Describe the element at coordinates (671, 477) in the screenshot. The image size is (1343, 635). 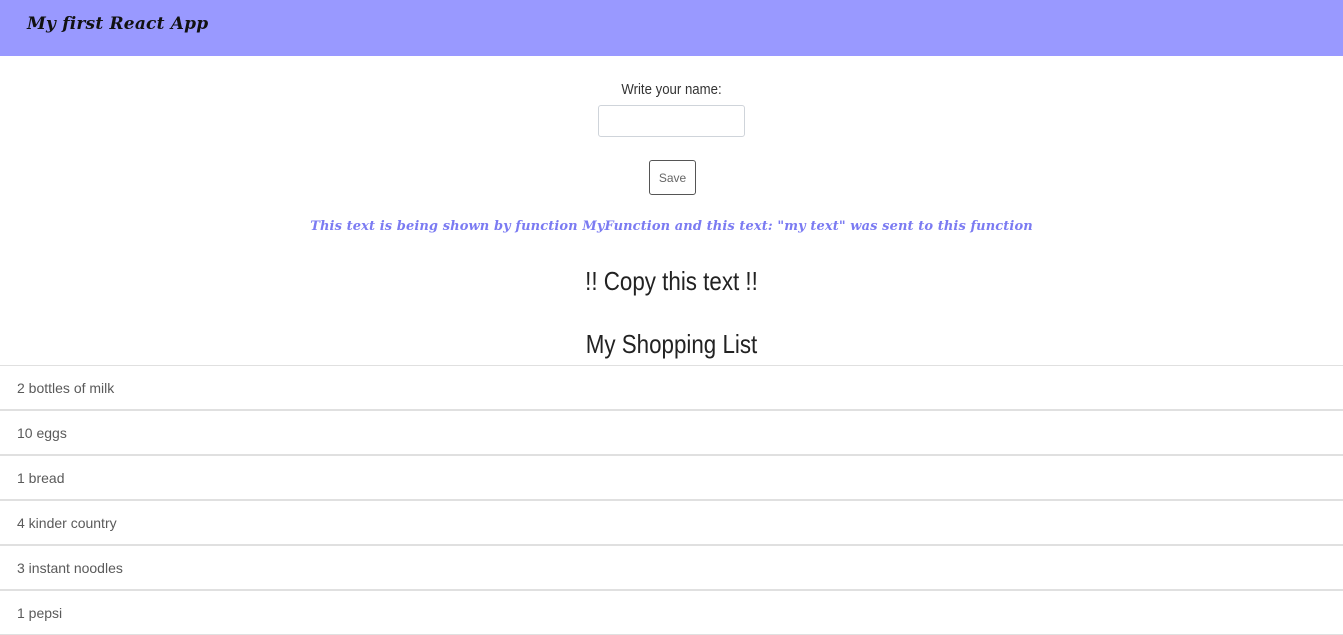
I see `list-item: 1 bread` at that location.